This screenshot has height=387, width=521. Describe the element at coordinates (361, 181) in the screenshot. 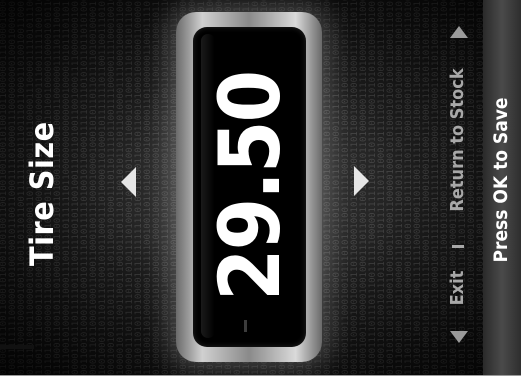

I see `increase-value-arrow-icon` at that location.